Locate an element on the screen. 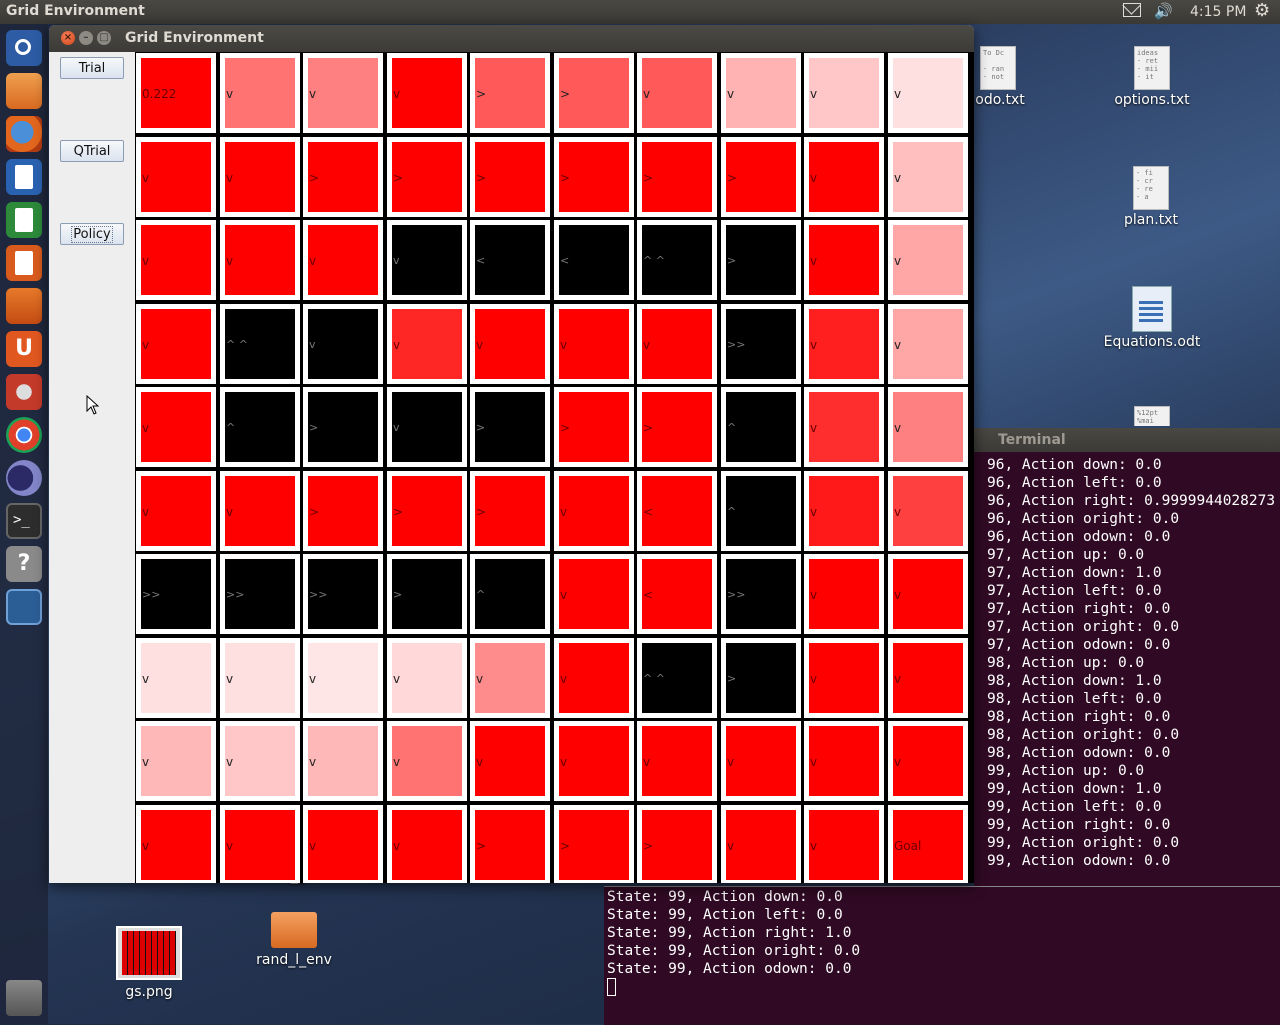 The height and width of the screenshot is (1025, 1280). writer-icon is located at coordinates (24, 177).